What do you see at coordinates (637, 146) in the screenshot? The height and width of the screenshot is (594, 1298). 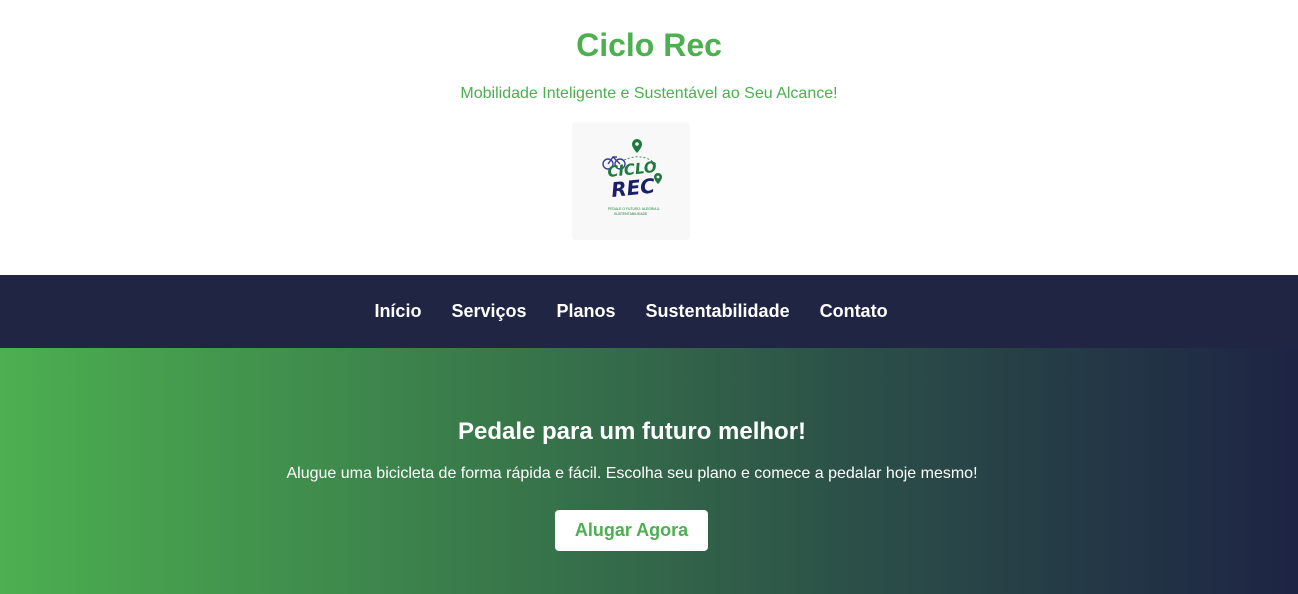 I see `location-pin-icon` at bounding box center [637, 146].